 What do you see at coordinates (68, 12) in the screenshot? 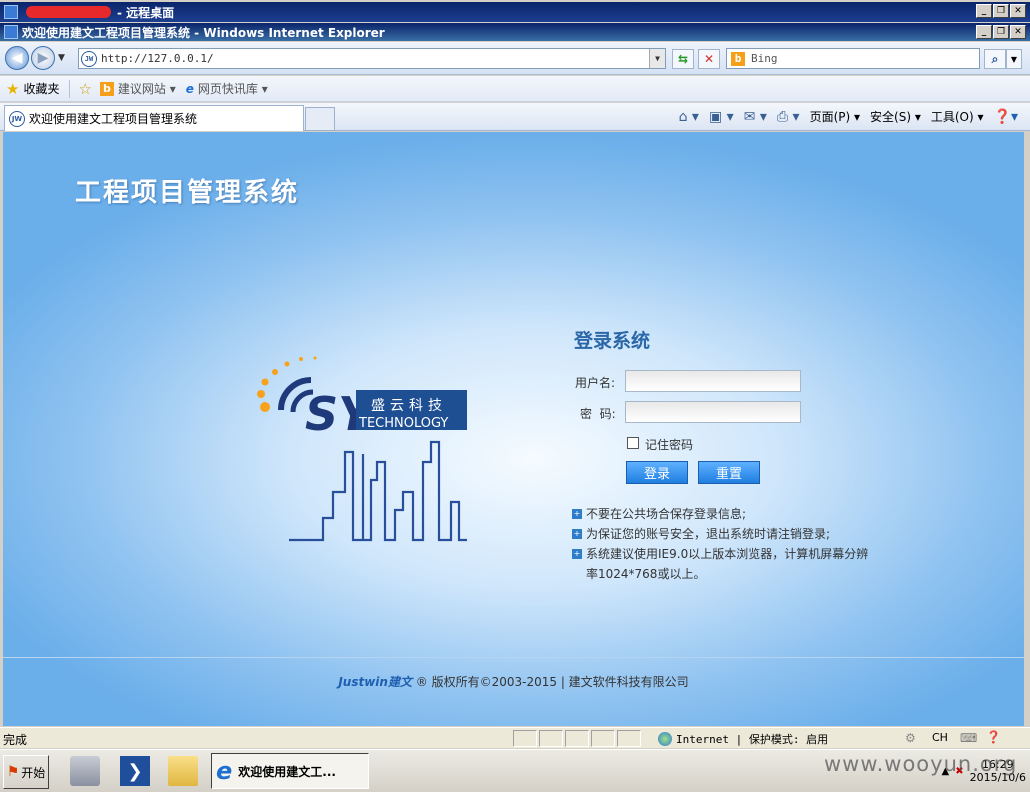
I see `redacted-host` at bounding box center [68, 12].